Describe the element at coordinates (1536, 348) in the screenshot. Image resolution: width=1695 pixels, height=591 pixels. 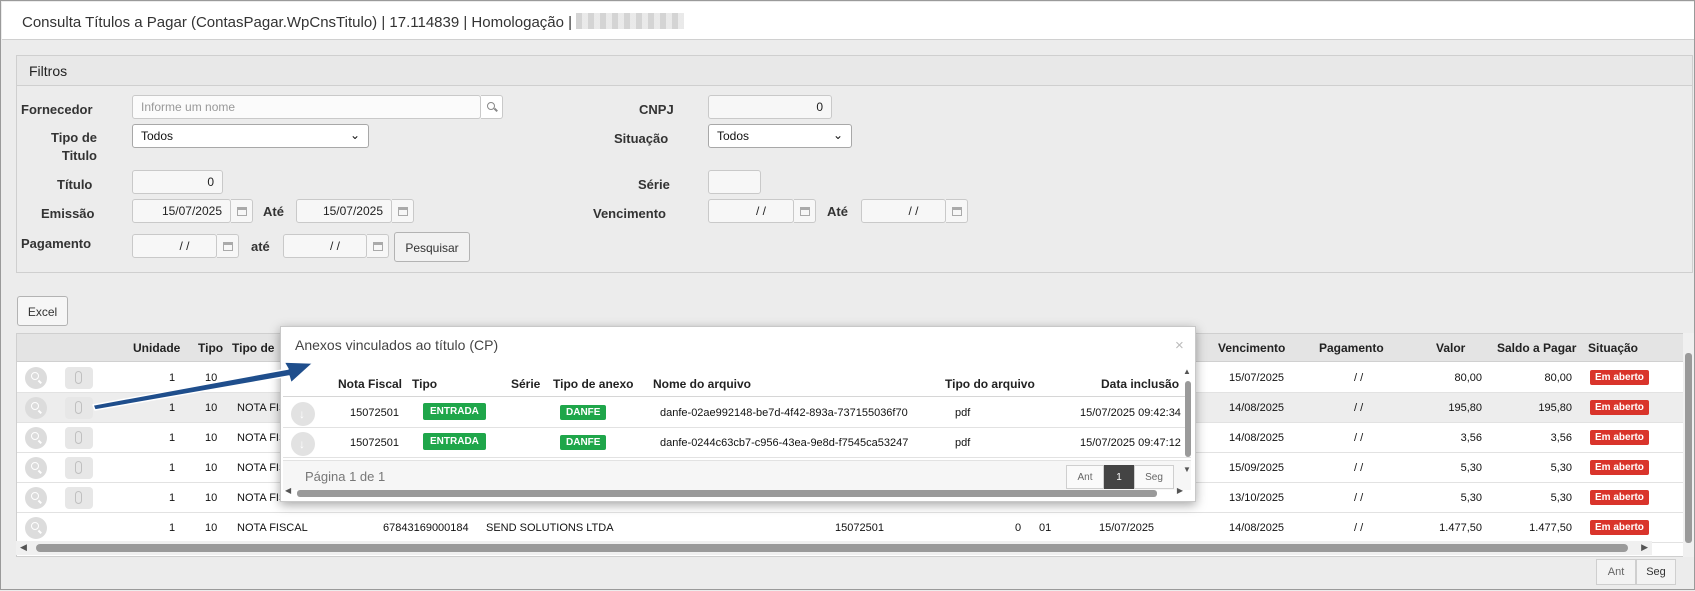
I see `col-saldo: Saldo a Pagar` at that location.